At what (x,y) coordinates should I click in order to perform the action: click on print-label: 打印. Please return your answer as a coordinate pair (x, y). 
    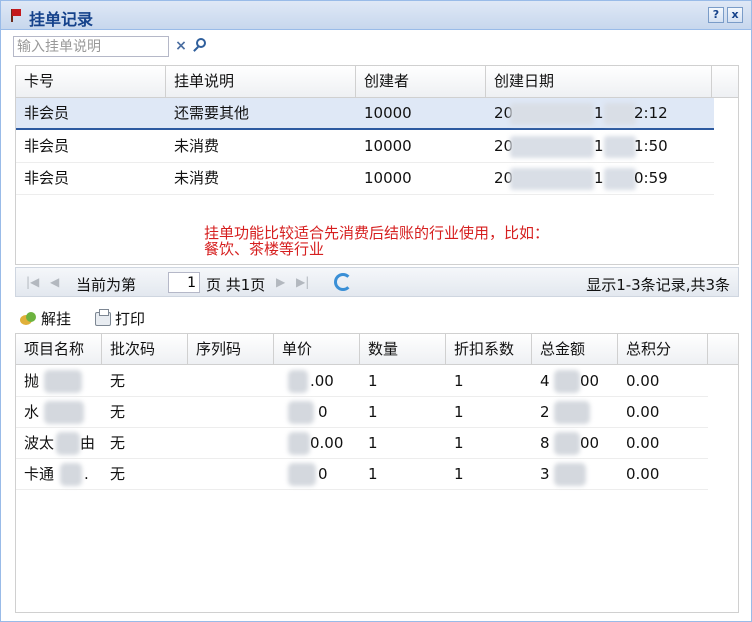
    Looking at the image, I should click on (130, 319).